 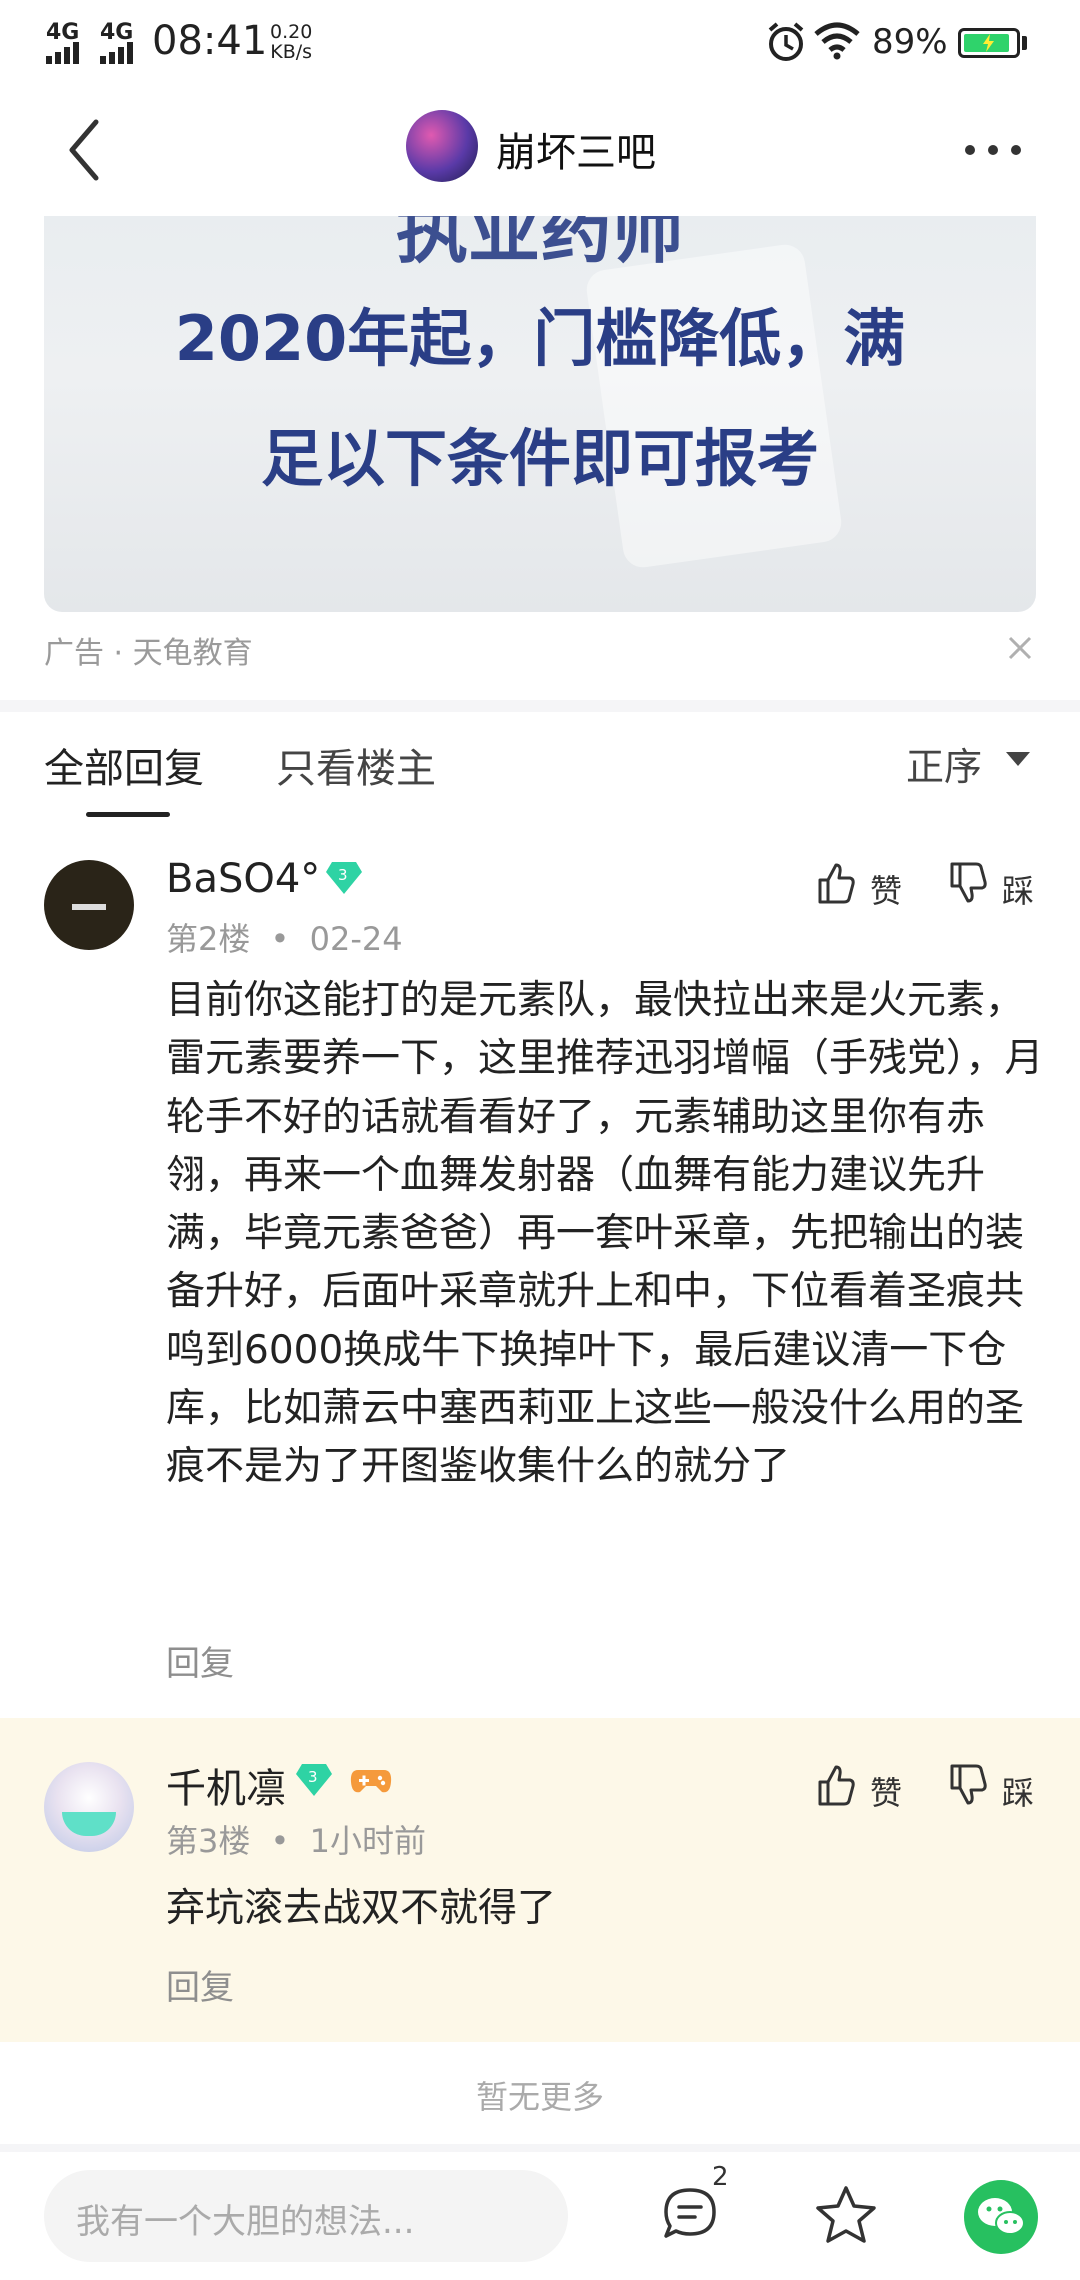 I want to click on wechat-share-button, so click(x=1001, y=2217).